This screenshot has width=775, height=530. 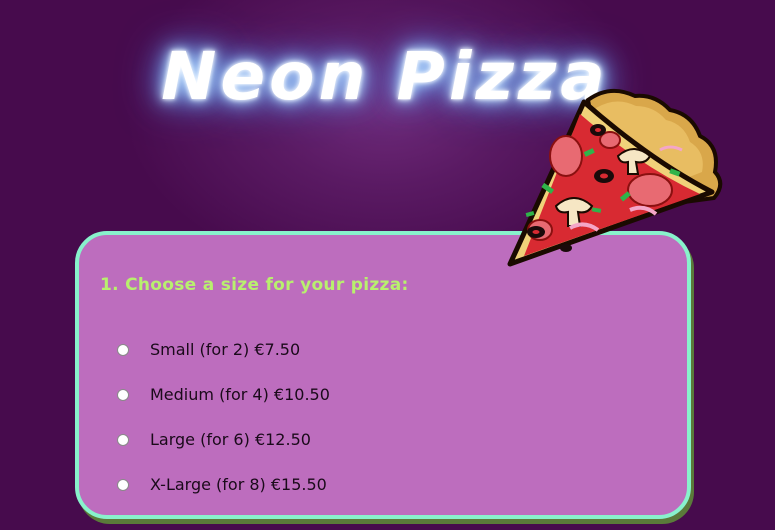 I want to click on size-option-small: Small (for 2) €7.50, so click(x=223, y=349).